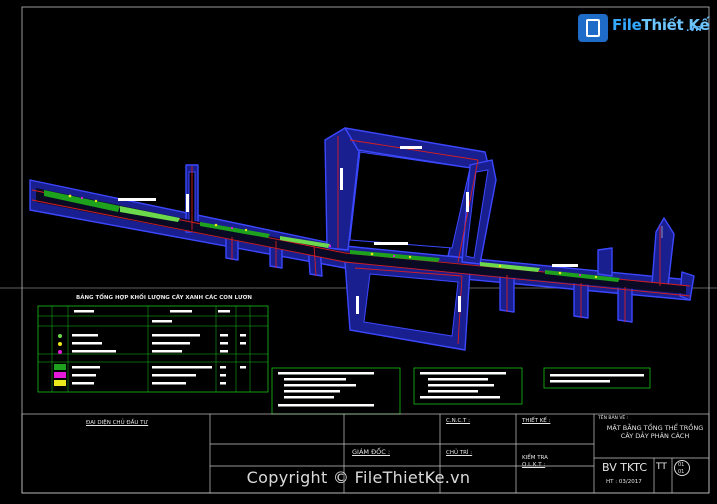 This screenshot has height=504, width=717. I want to click on drawing-name-label: TÊN BẢN VẼ :, so click(613, 418).